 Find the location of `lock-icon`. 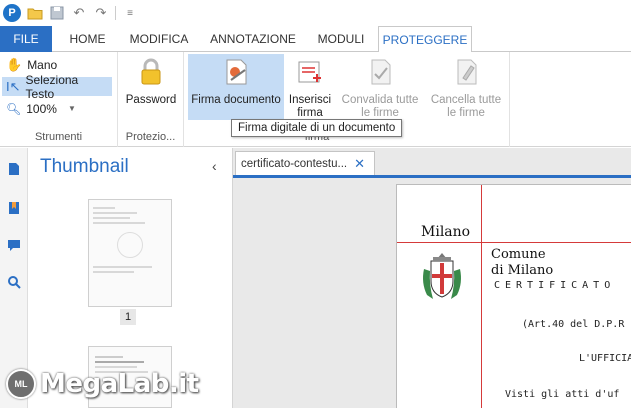

lock-icon is located at coordinates (151, 71).